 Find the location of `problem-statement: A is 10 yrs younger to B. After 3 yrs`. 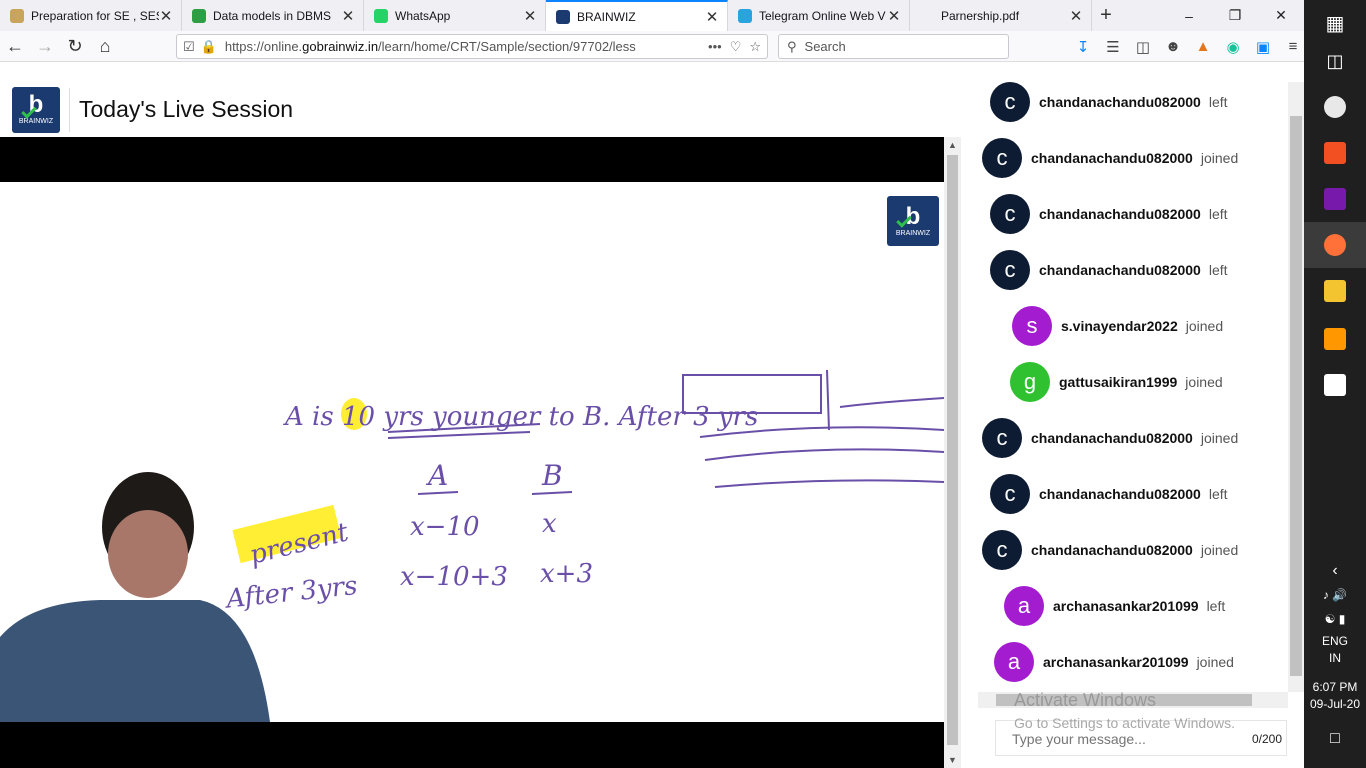

problem-statement: A is 10 yrs younger to B. After 3 yrs is located at coordinates (520, 417).